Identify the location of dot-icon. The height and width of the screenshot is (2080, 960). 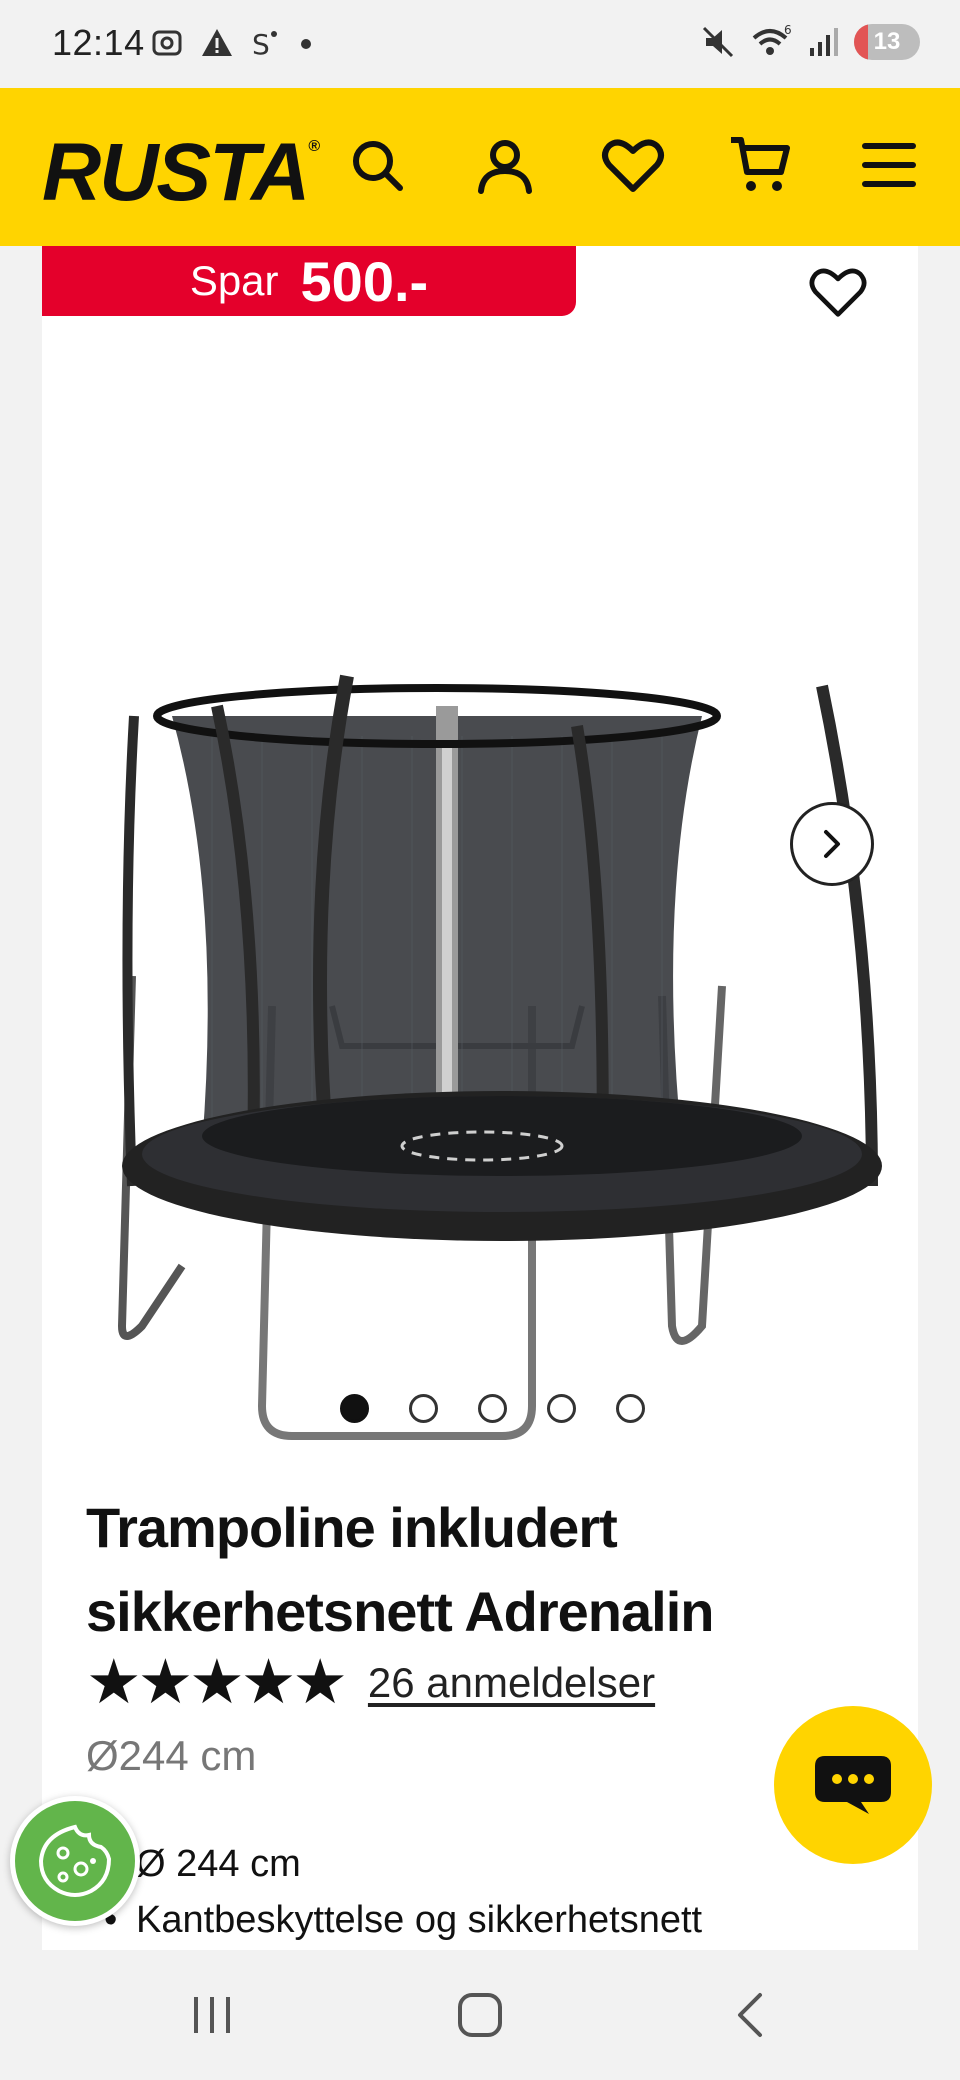
(306, 44).